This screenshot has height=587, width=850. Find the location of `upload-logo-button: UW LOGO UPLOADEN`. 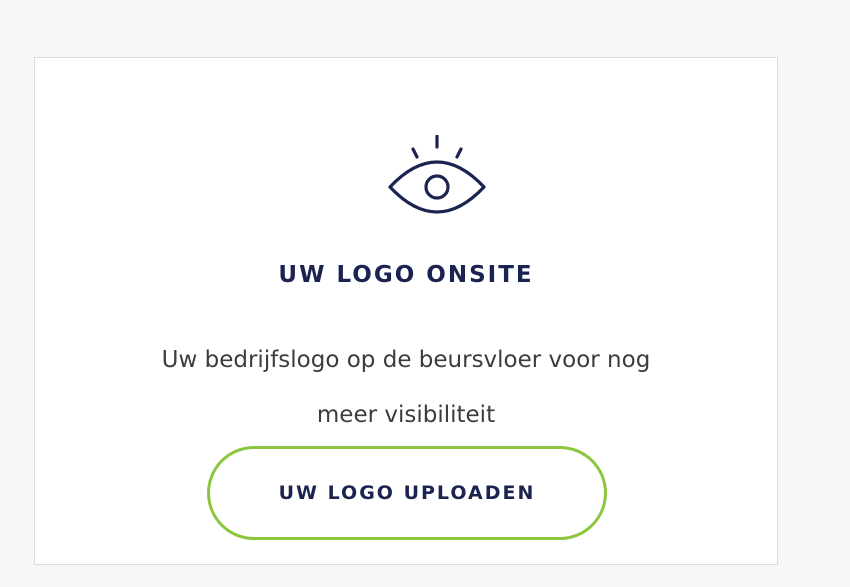

upload-logo-button: UW LOGO UPLOADEN is located at coordinates (407, 493).